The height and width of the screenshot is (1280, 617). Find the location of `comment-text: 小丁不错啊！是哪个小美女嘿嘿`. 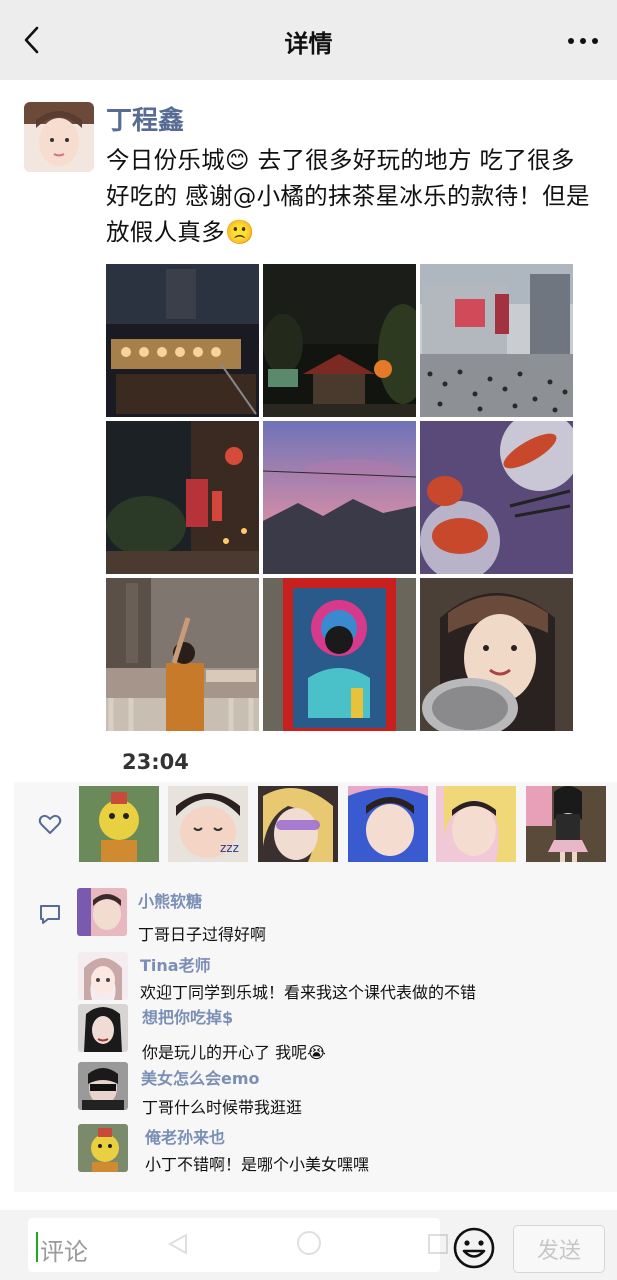

comment-text: 小丁不错啊！是哪个小美女嘿嘿 is located at coordinates (257, 1163).